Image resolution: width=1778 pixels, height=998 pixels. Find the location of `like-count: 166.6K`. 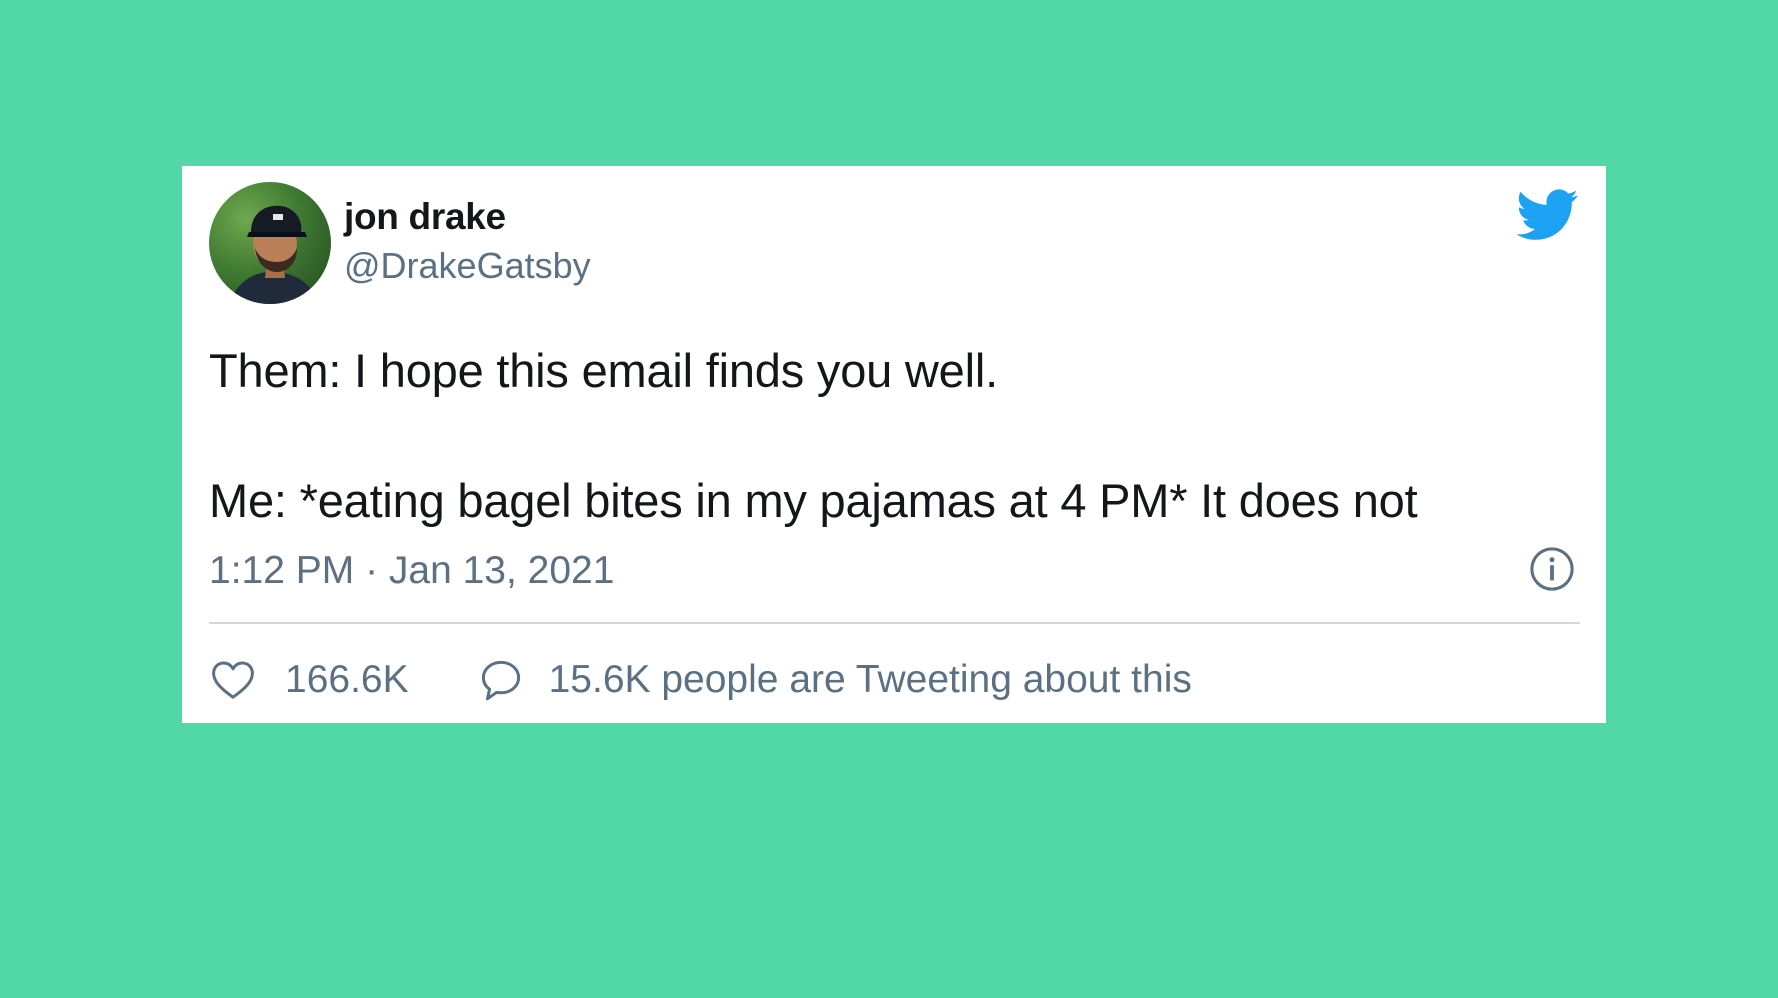

like-count: 166.6K is located at coordinates (347, 679).